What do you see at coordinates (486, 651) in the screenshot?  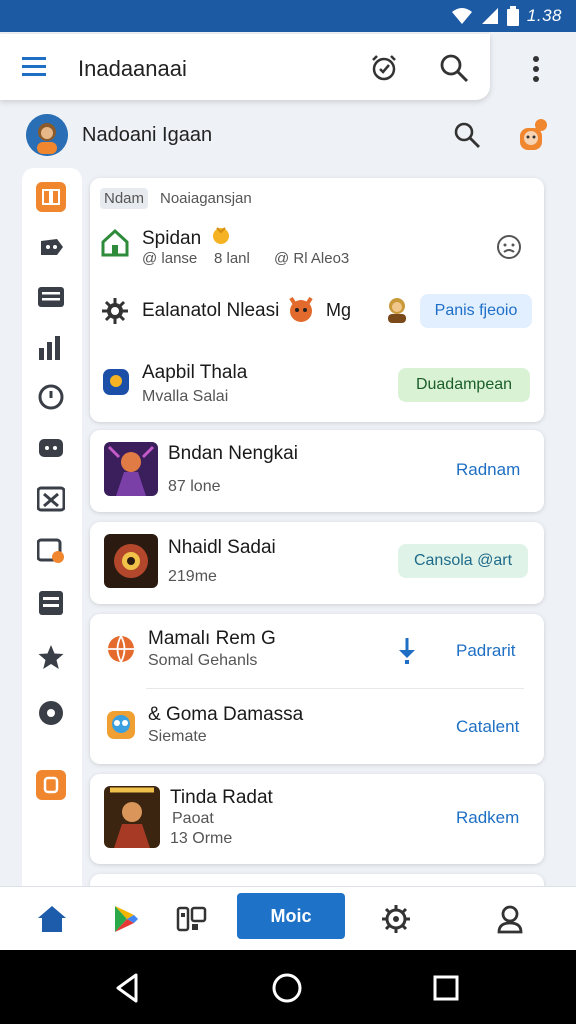 I see `padrarit-link: Padrarit` at bounding box center [486, 651].